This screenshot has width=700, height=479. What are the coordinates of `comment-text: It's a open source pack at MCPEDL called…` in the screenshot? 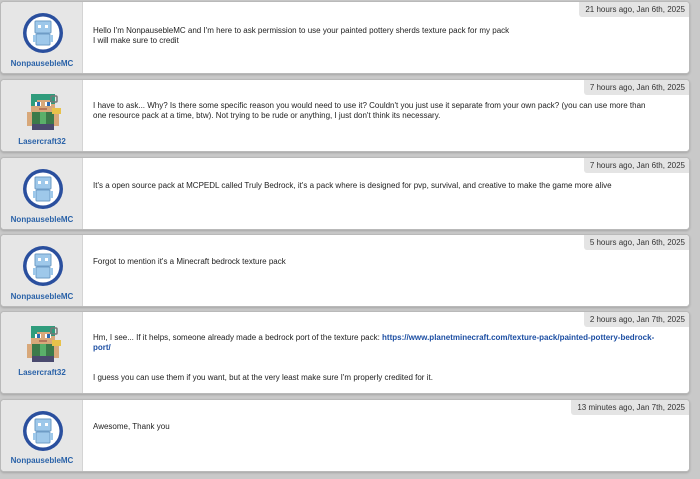 It's located at (377, 186).